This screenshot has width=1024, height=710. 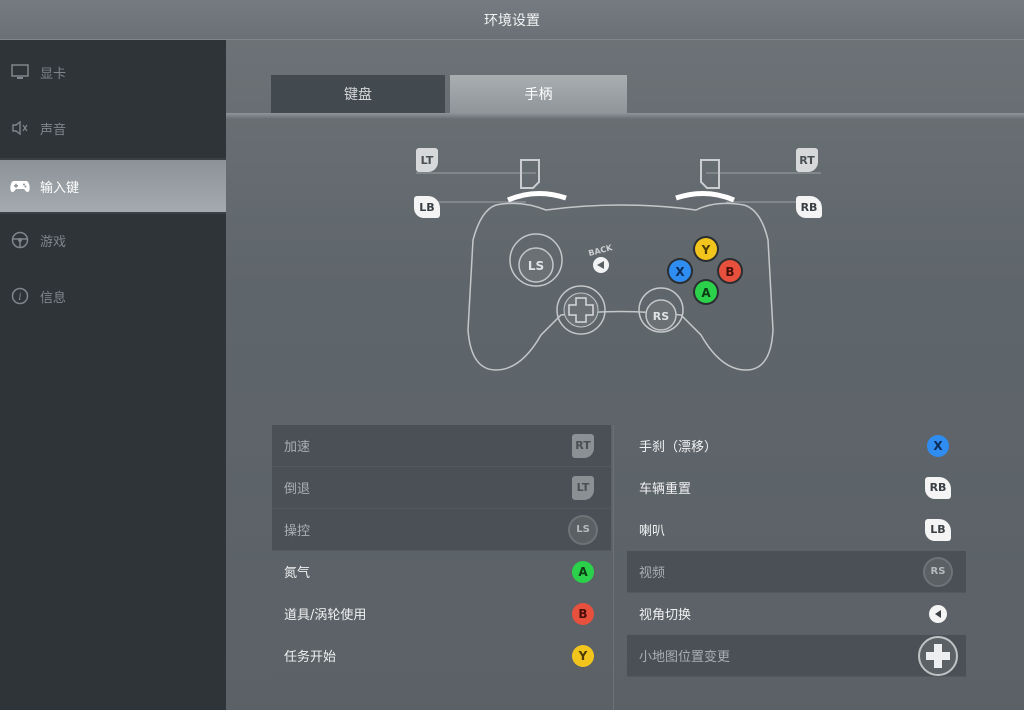 What do you see at coordinates (113, 72) in the screenshot?
I see `sidebar-item-graphics: 显卡` at bounding box center [113, 72].